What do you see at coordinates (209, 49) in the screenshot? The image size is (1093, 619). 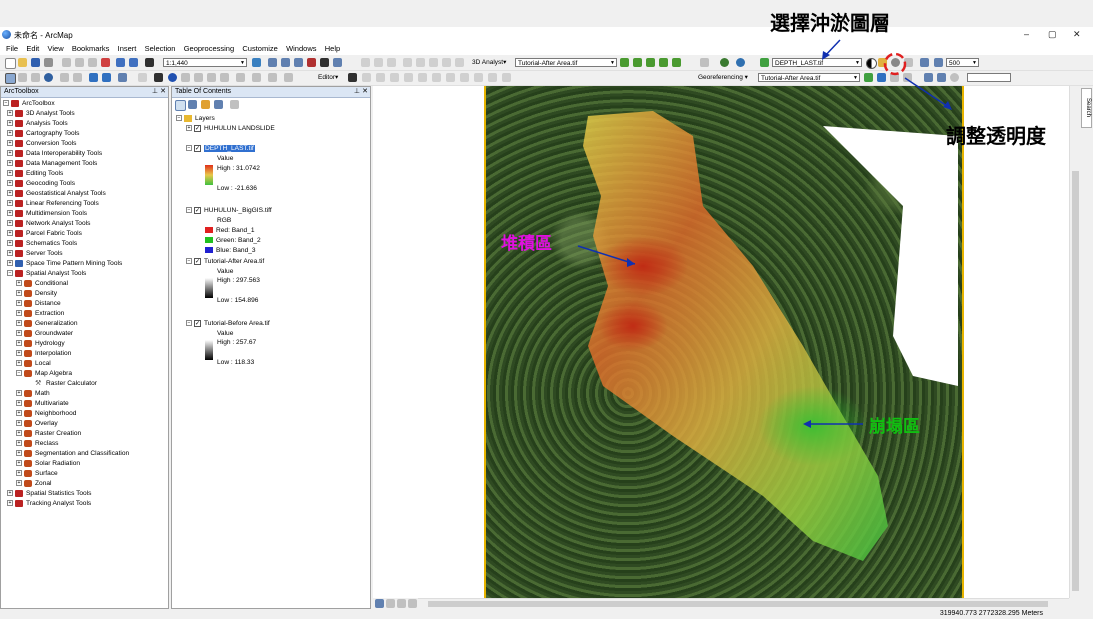 I see `menu-geoprocessing: Geoprocessing` at bounding box center [209, 49].